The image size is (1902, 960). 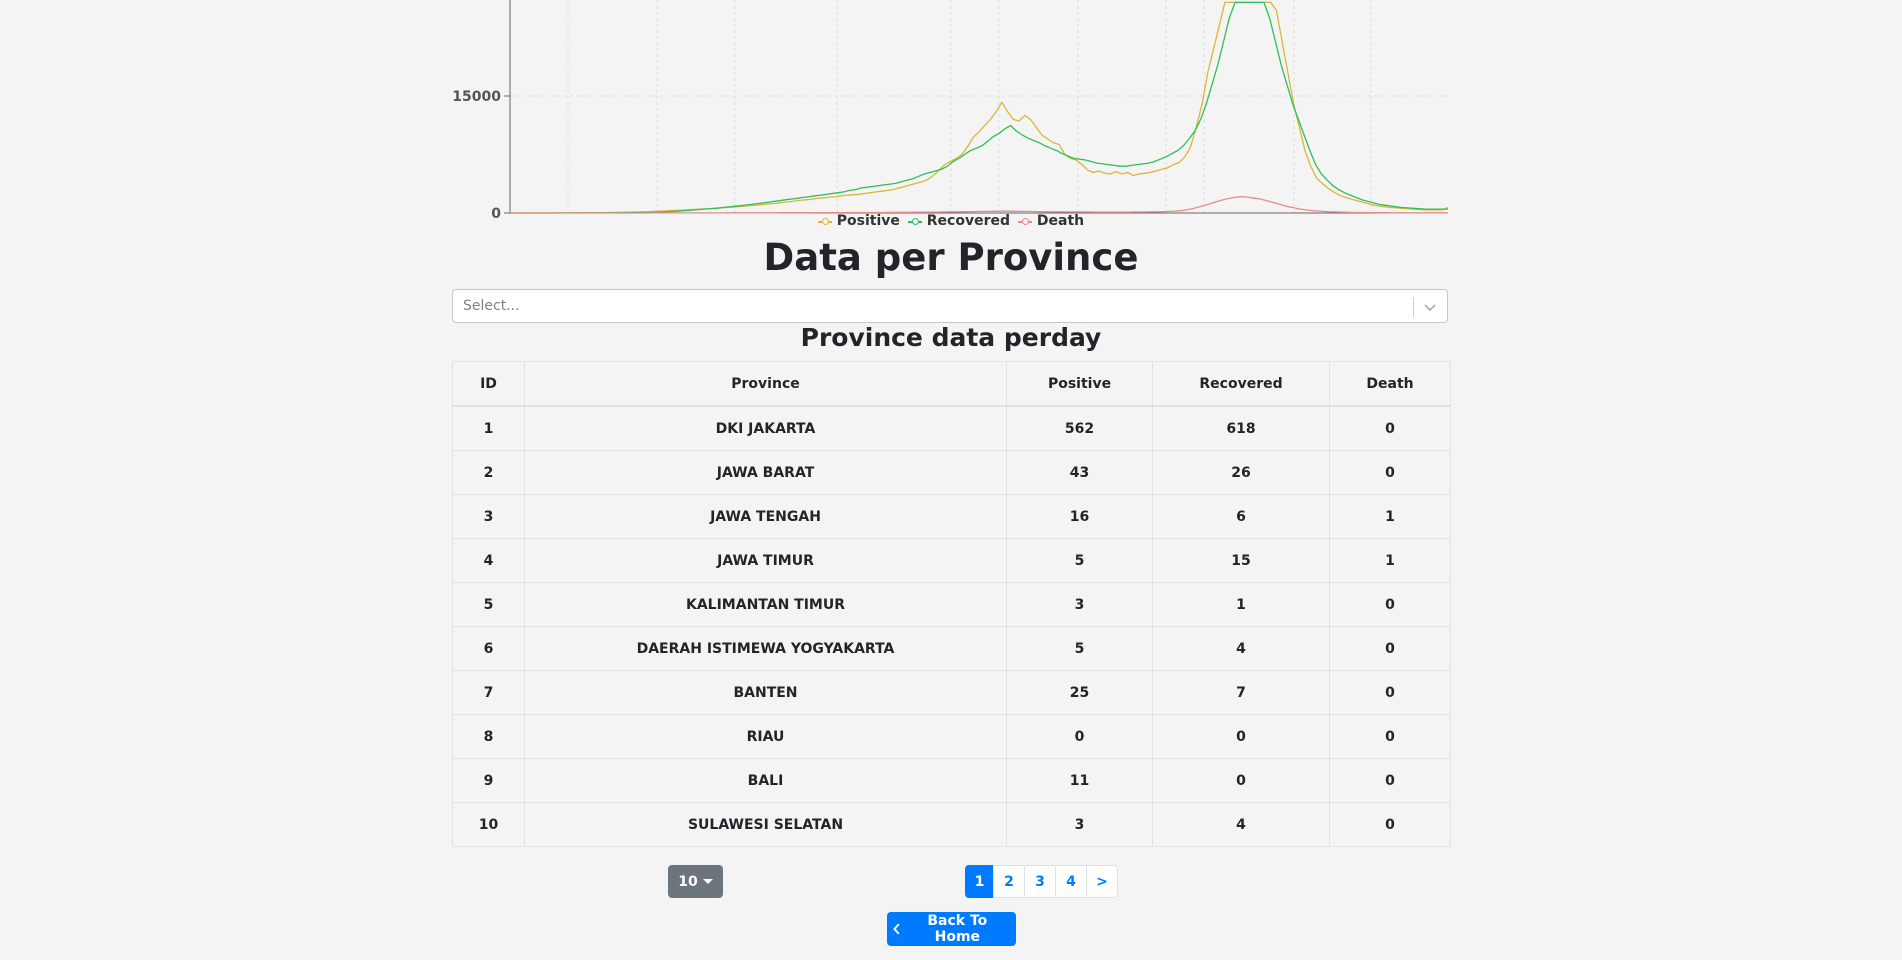 I want to click on cell-recovered: 26, so click(x=1241, y=472).